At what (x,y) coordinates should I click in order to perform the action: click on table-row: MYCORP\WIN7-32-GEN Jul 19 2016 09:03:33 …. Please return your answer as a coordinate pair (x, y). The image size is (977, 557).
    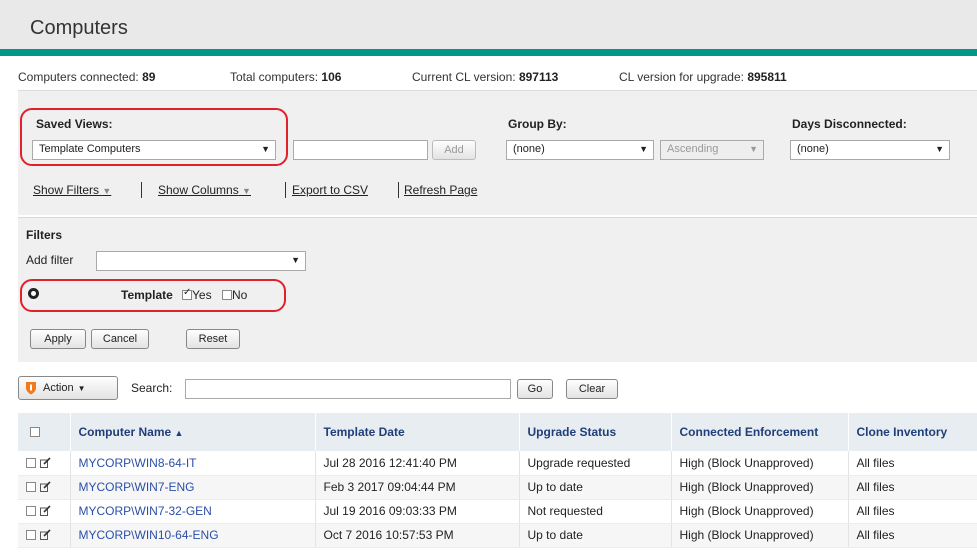
    Looking at the image, I should click on (497, 511).